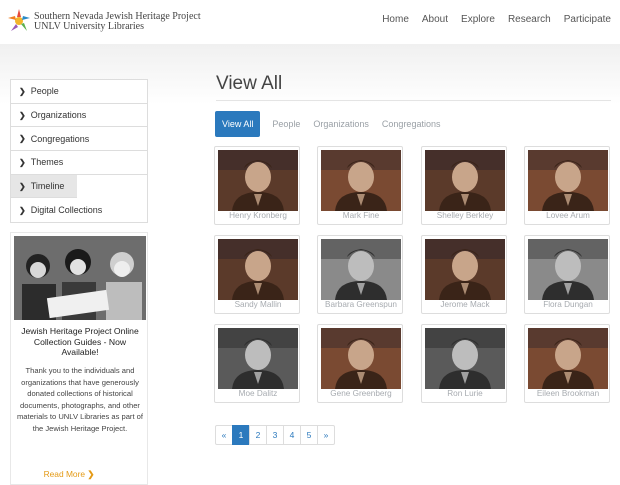  I want to click on pagination-page-2: 2, so click(258, 435).